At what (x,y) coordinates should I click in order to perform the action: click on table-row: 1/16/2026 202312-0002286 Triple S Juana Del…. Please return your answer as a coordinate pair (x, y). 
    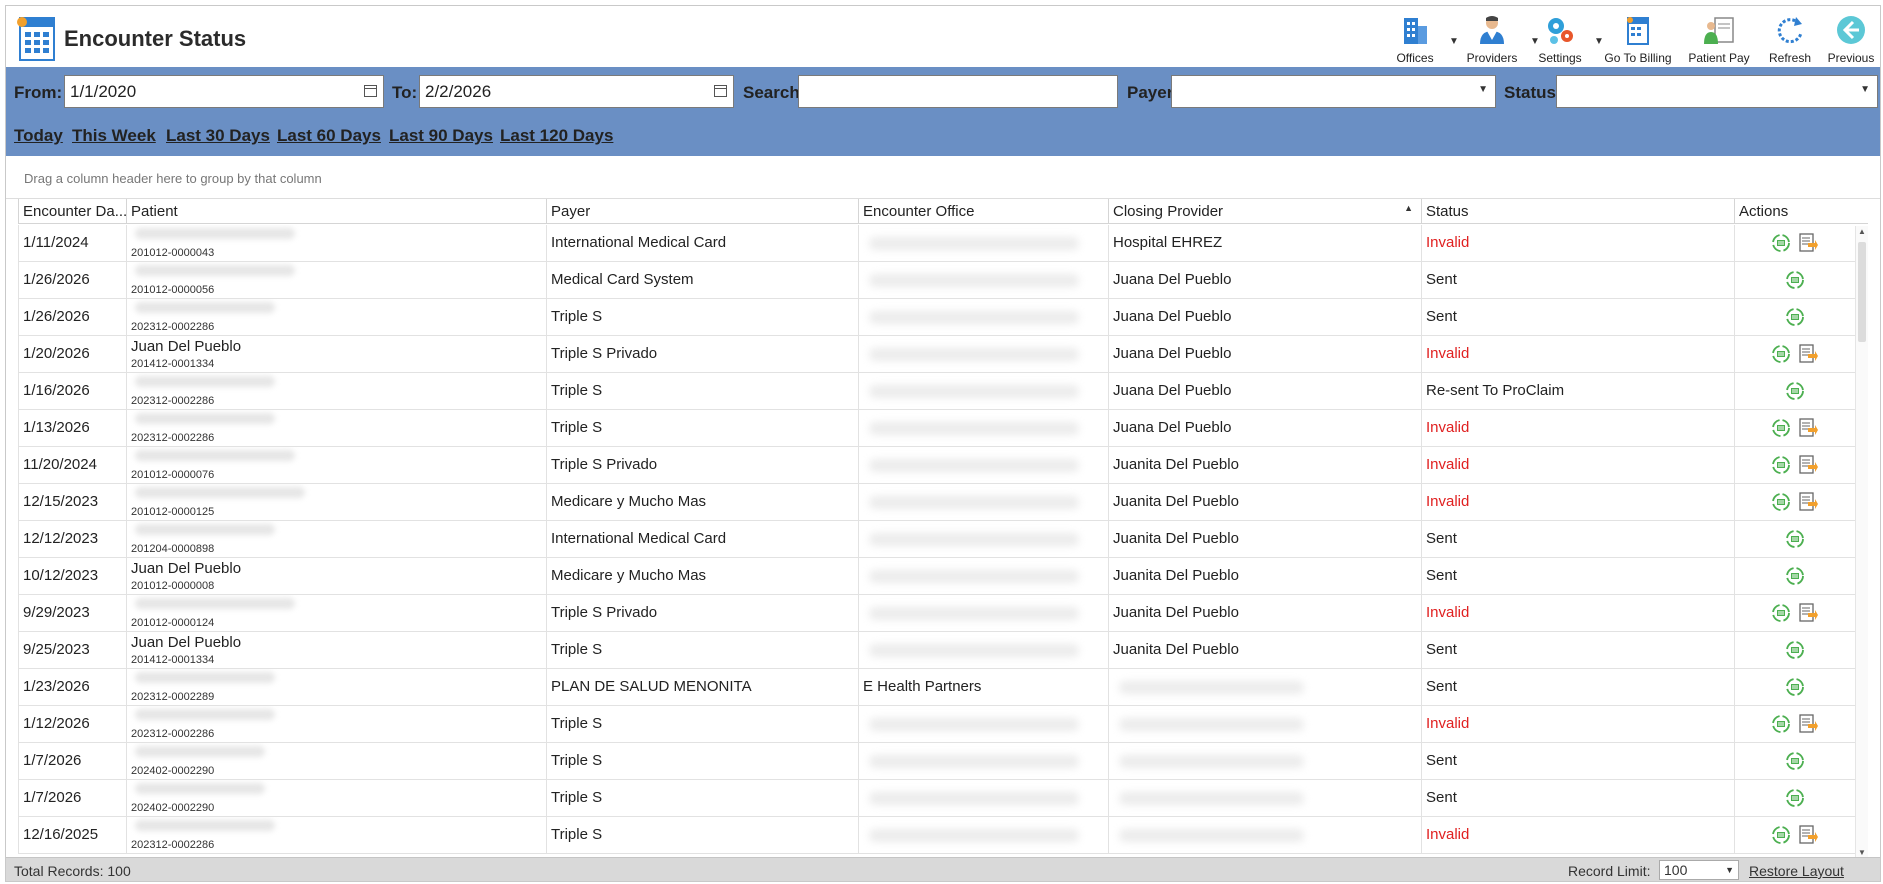
    Looking at the image, I should click on (943, 391).